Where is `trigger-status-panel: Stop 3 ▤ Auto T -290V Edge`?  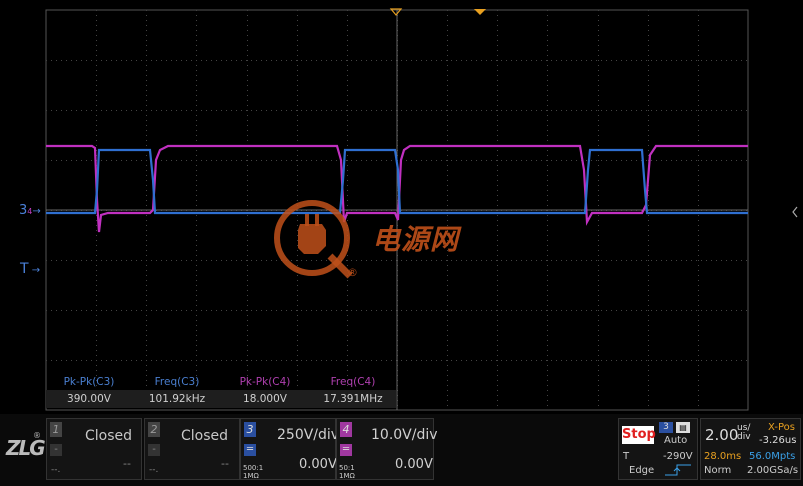
trigger-status-panel: Stop 3 ▤ Auto T -290V Edge is located at coordinates (658, 449).